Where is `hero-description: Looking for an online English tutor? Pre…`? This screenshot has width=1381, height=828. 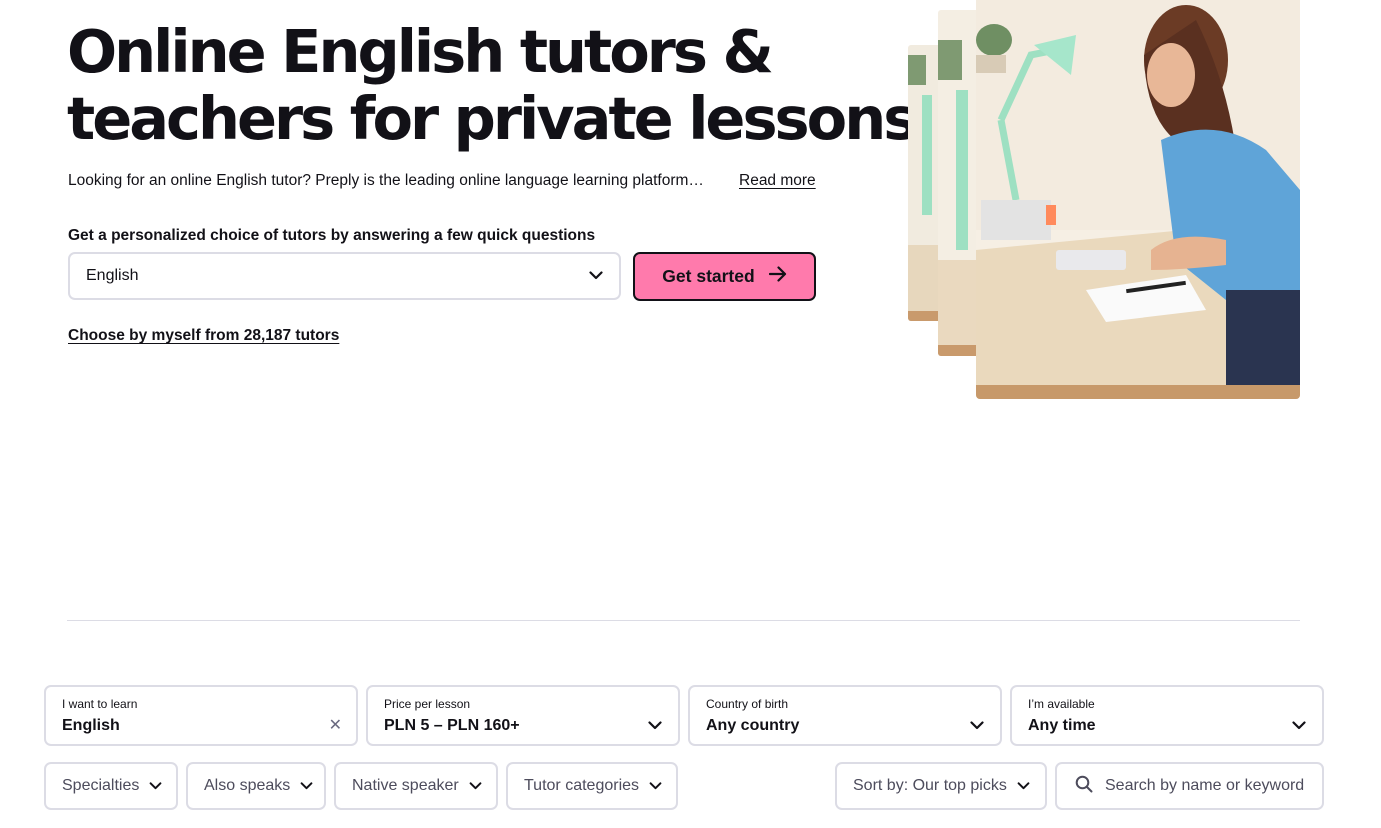 hero-description: Looking for an online English tutor? Pre… is located at coordinates (448, 181).